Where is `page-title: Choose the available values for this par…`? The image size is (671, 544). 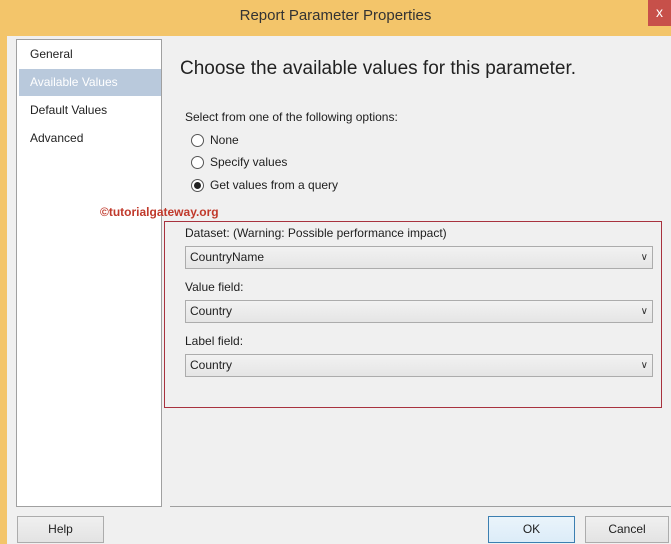
page-title: Choose the available values for this par… is located at coordinates (378, 68).